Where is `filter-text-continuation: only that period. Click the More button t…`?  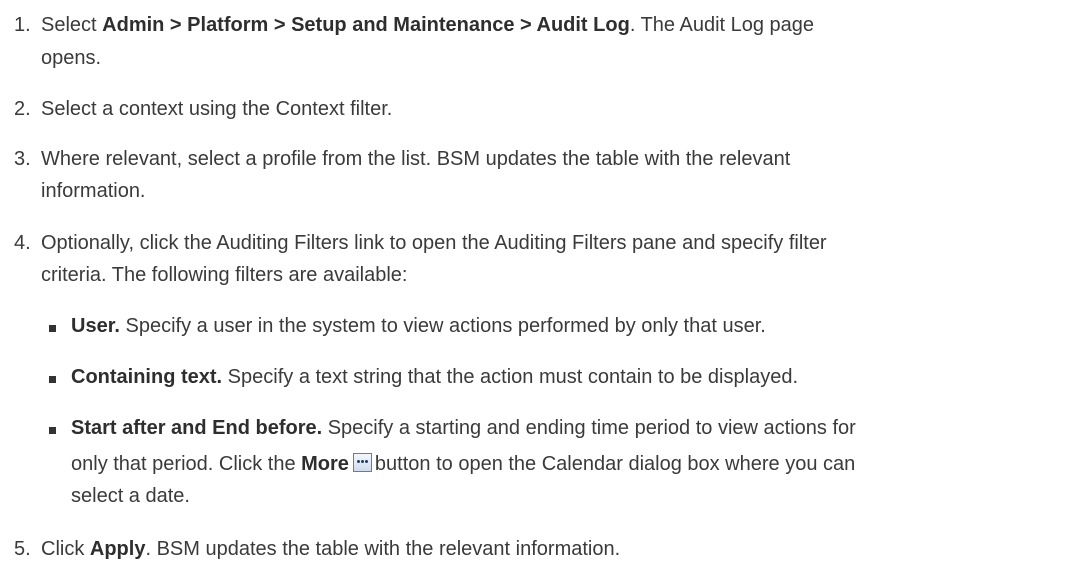 filter-text-continuation: only that period. Click the More button t… is located at coordinates (463, 464).